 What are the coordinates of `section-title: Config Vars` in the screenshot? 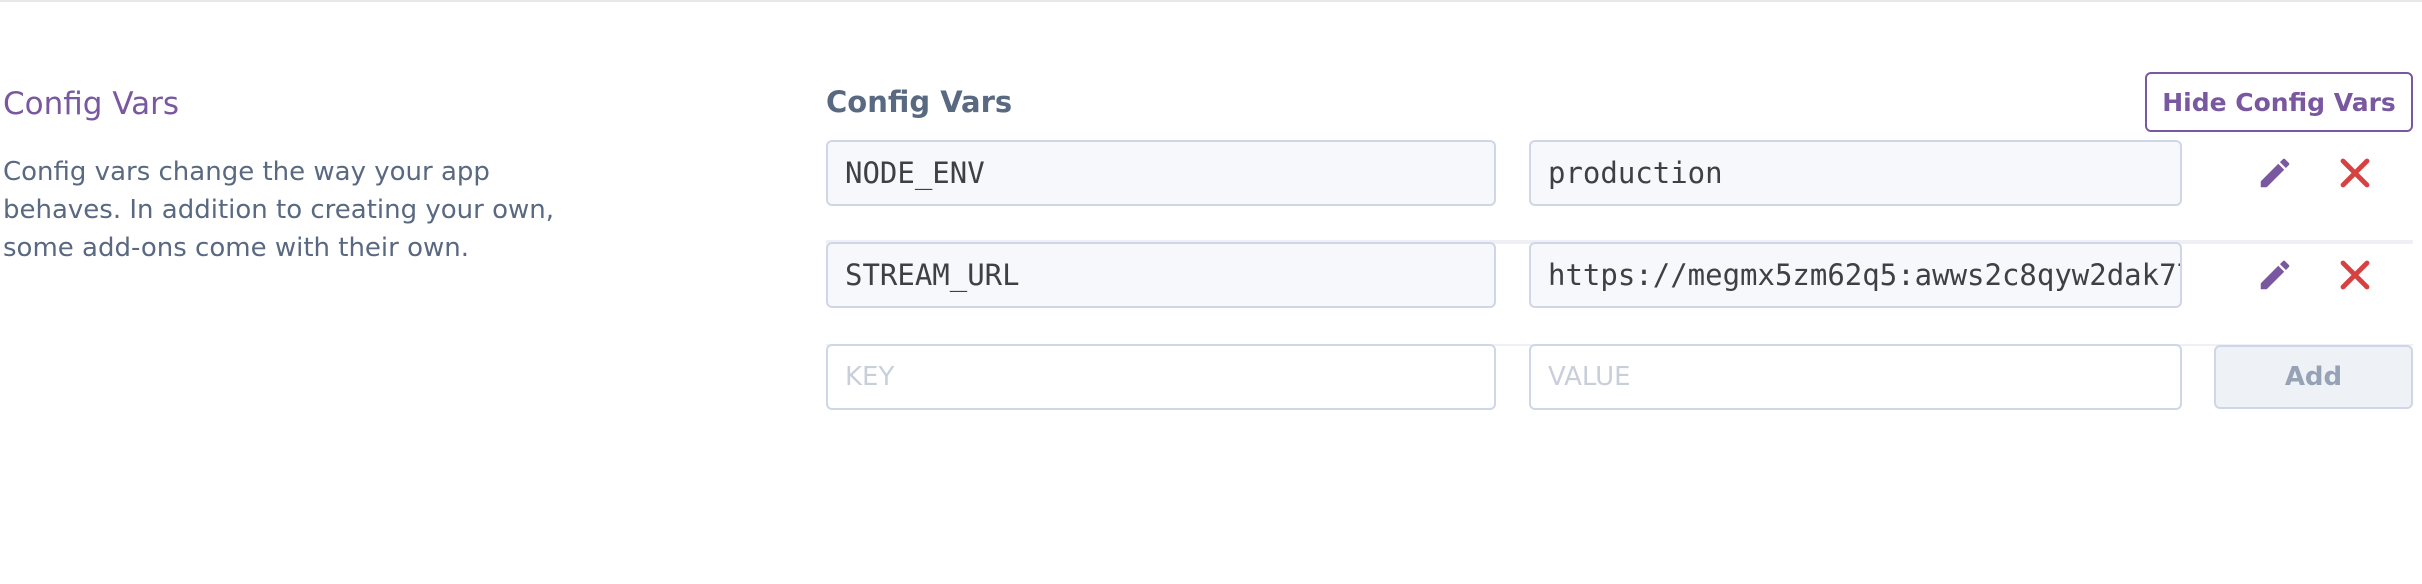 It's located at (91, 104).